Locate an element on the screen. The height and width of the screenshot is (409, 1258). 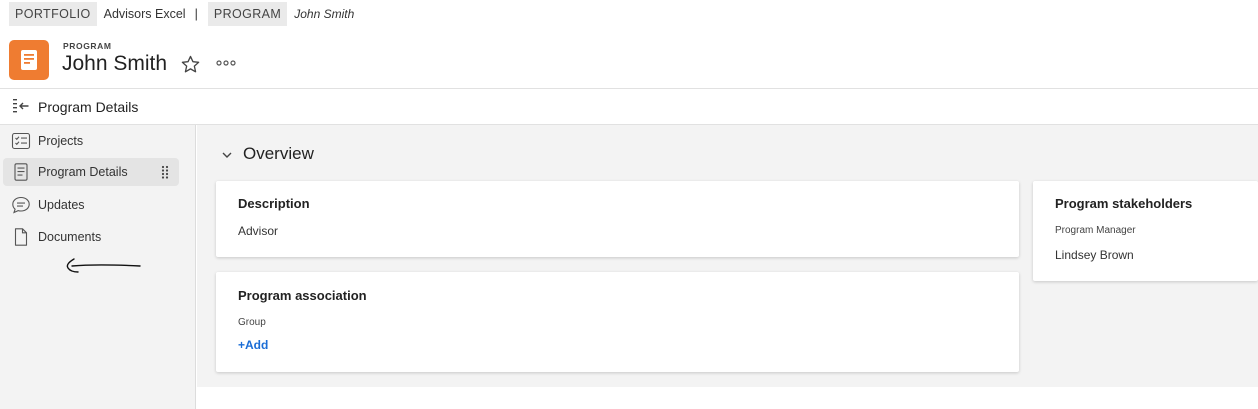
breadcrumb-program-chip: PROGRAM is located at coordinates (247, 13).